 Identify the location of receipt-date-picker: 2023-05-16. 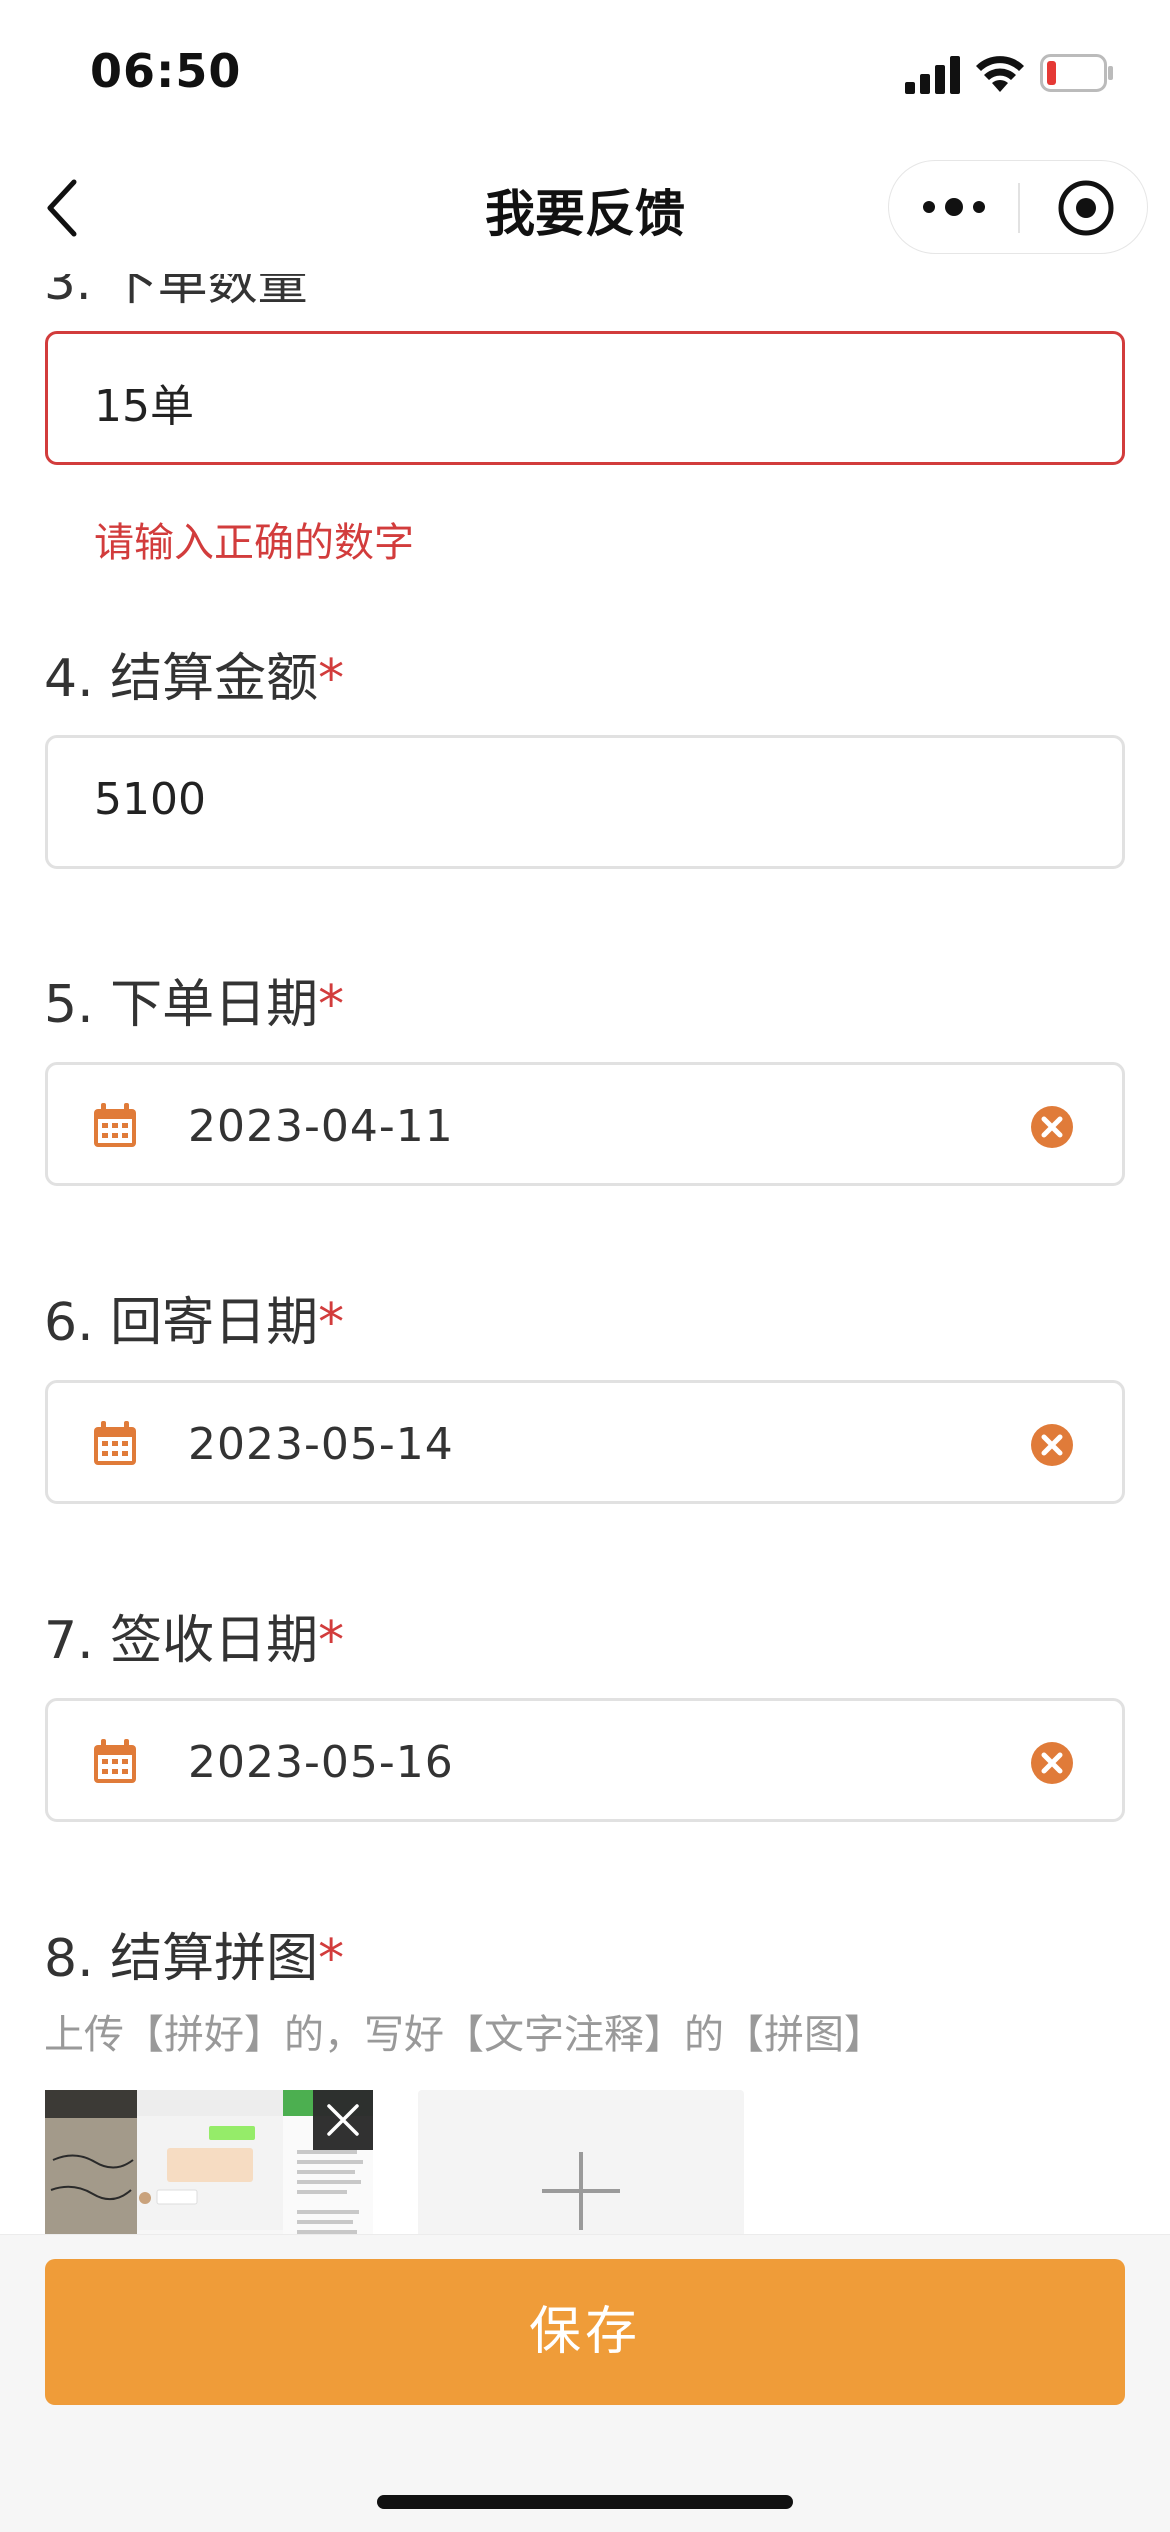
(585, 1760).